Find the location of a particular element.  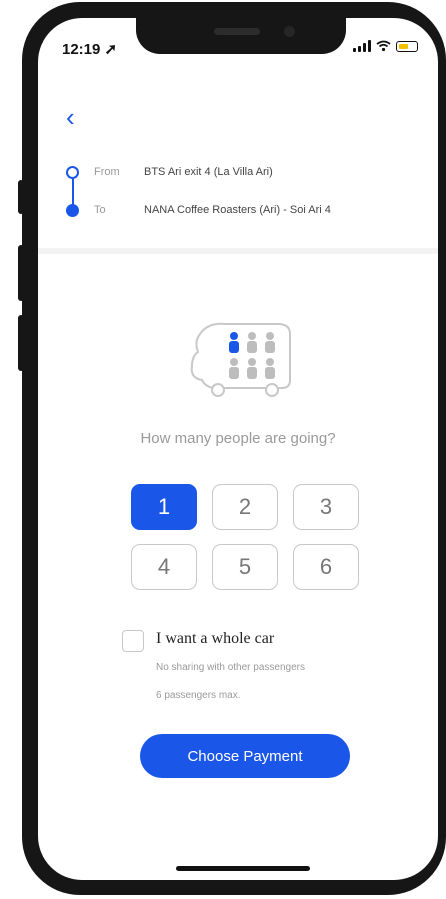

destination-dot-icon is located at coordinates (72, 210).